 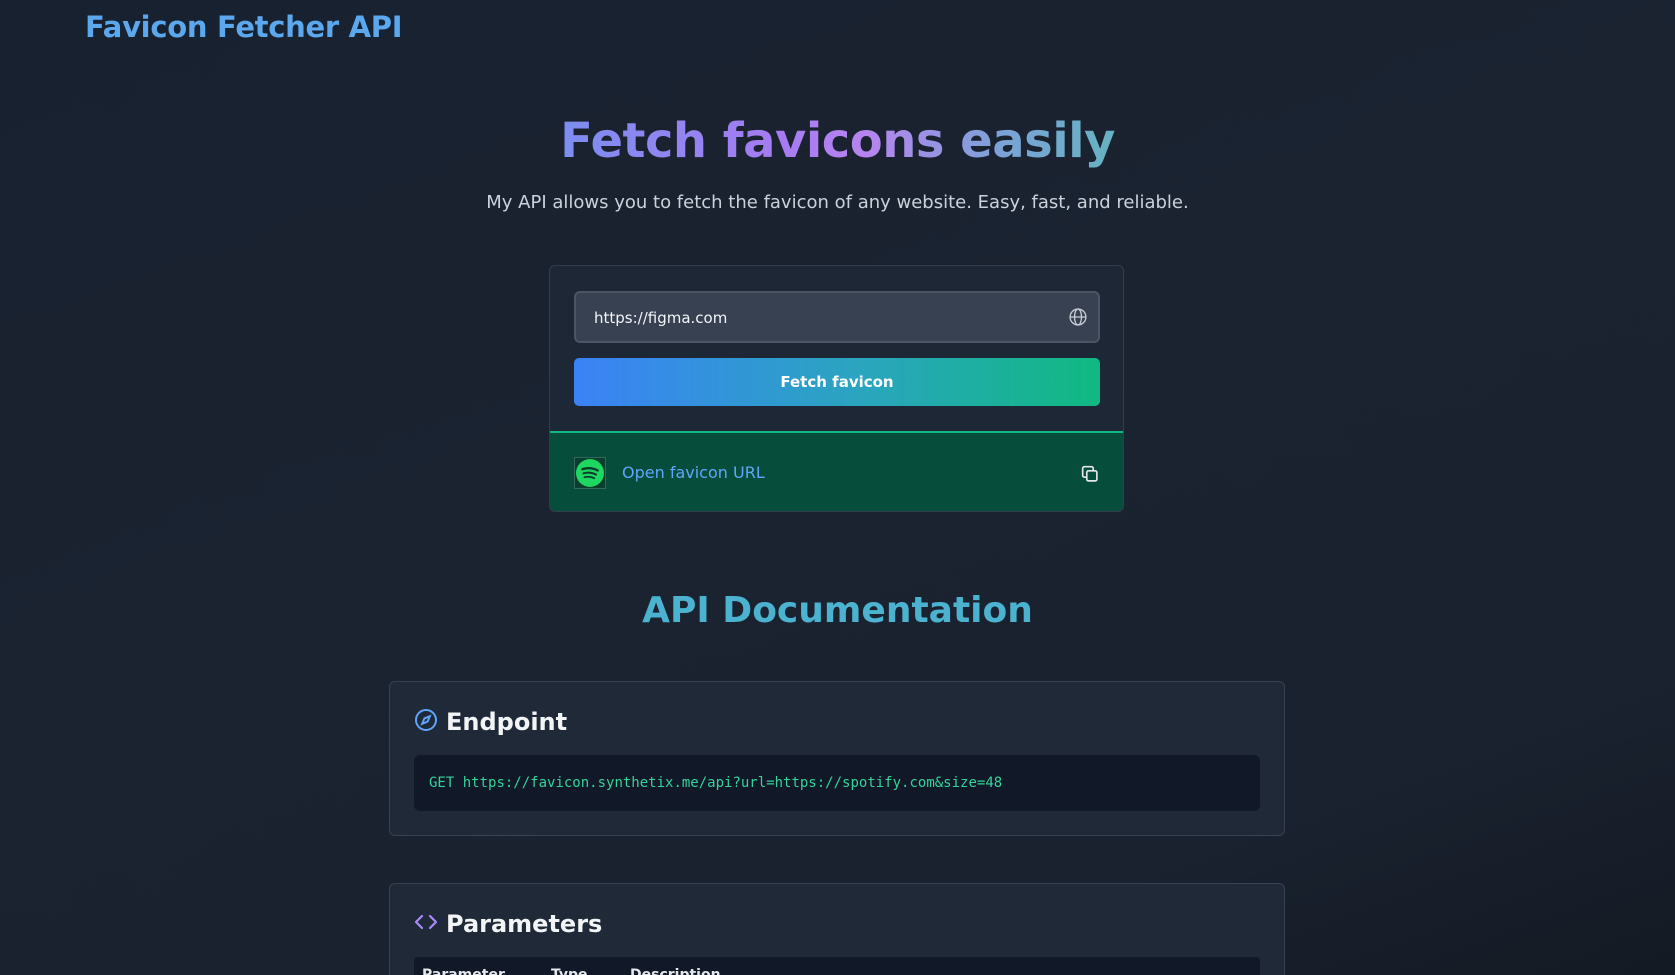 I want to click on parameters-header: Parameters, so click(x=508, y=924).